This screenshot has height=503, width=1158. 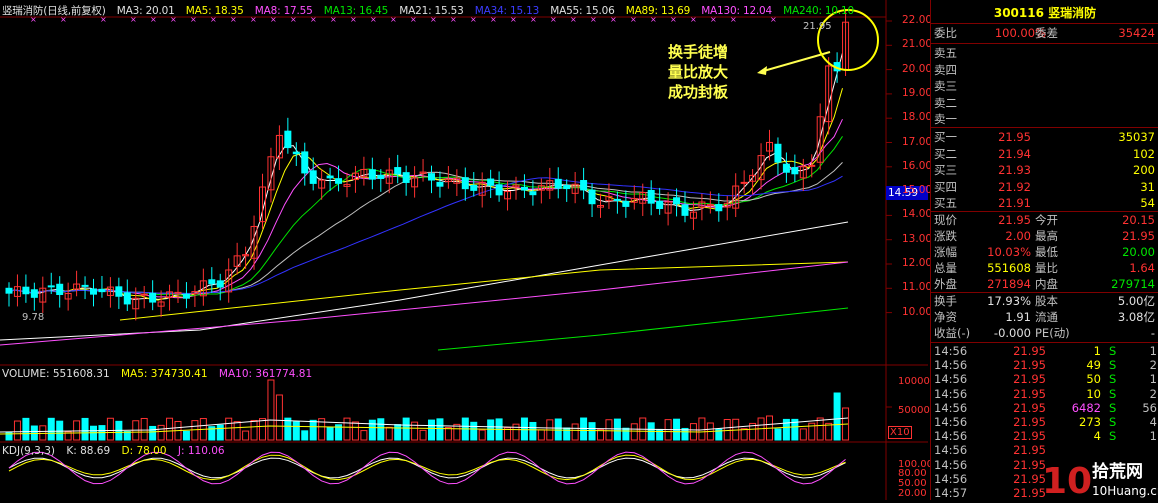 What do you see at coordinates (917, 190) in the screenshot?
I see `price-axis-label: 15.00` at bounding box center [917, 190].